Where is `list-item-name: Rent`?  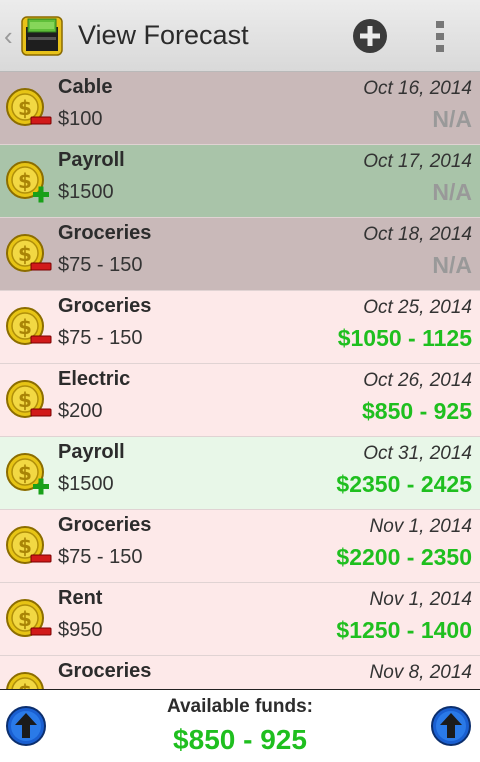 list-item-name: Rent is located at coordinates (80, 598).